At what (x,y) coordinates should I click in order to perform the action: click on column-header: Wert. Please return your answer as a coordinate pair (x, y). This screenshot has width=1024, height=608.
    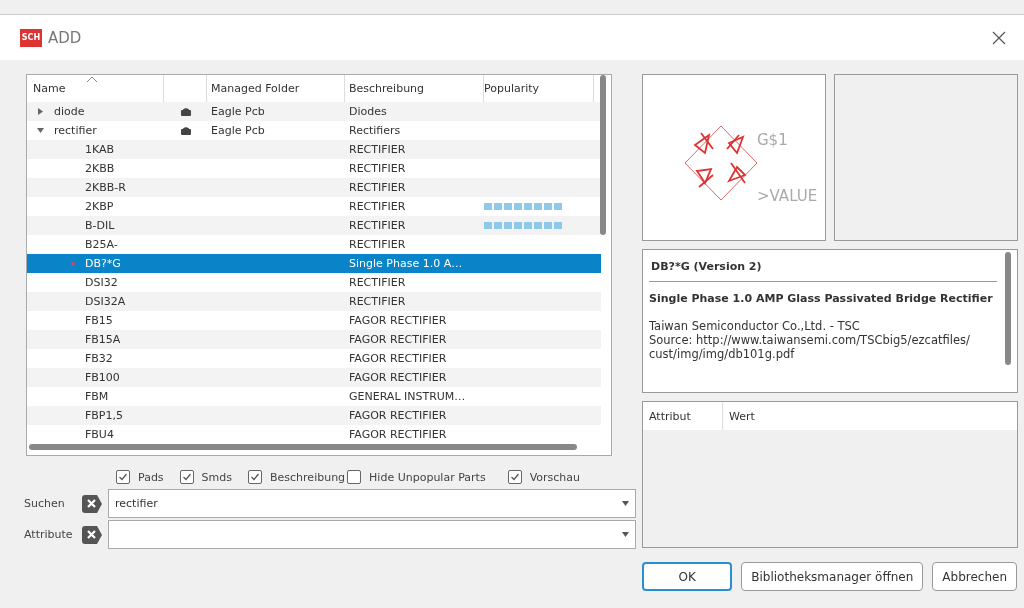
    Looking at the image, I should click on (739, 416).